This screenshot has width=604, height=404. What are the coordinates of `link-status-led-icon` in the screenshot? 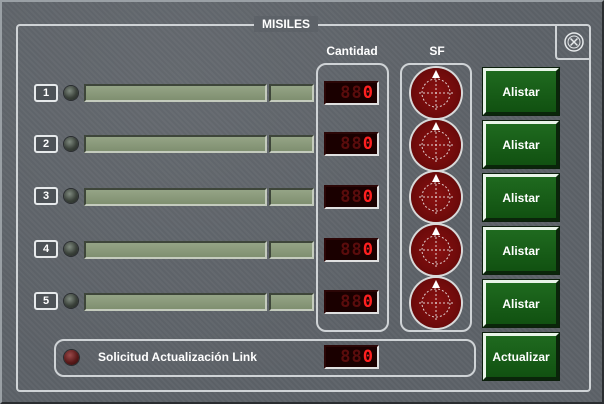 It's located at (71, 357).